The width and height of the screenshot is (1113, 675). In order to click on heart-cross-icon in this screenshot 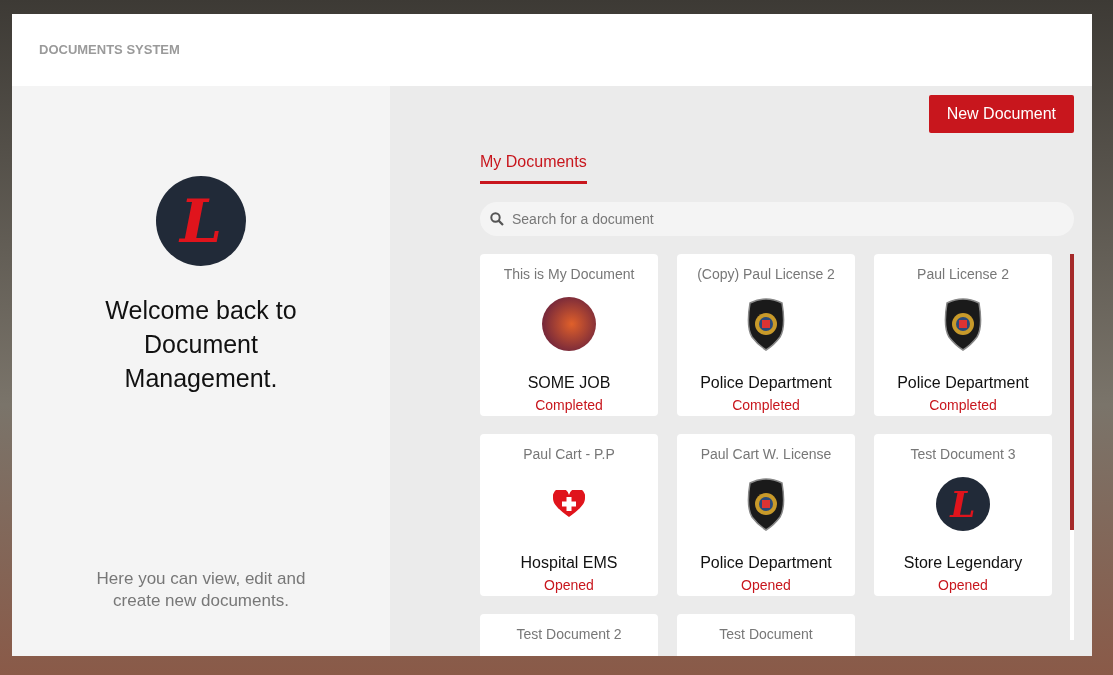, I will do `click(569, 504)`.